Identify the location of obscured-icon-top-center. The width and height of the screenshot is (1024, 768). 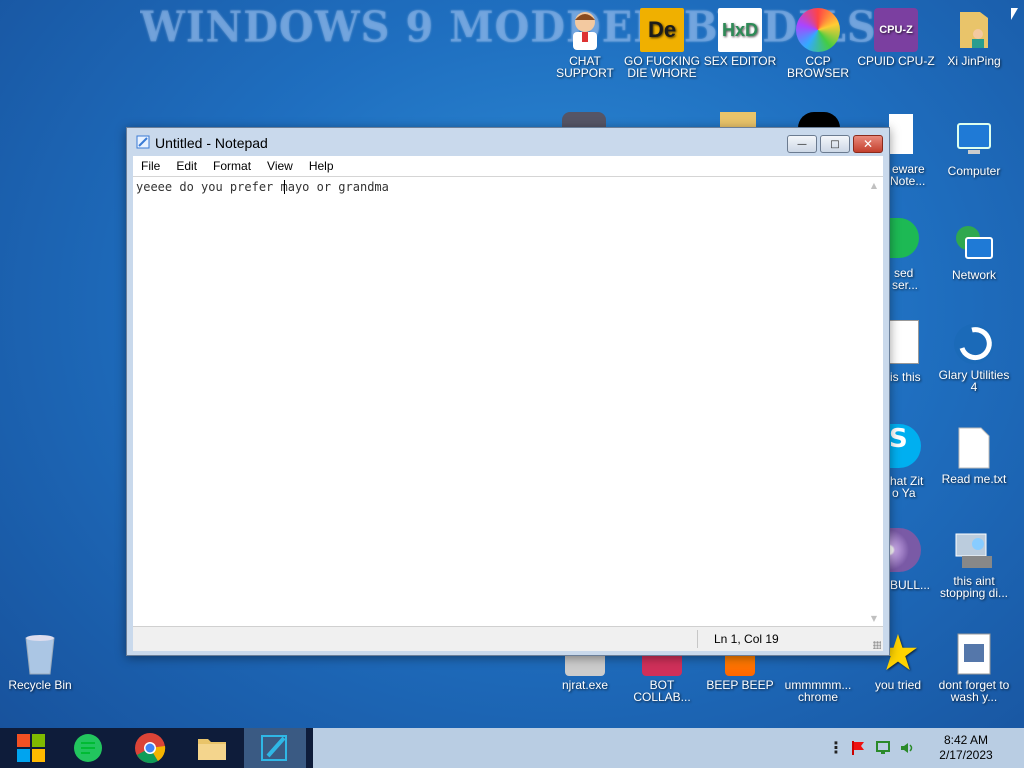
(584, 120).